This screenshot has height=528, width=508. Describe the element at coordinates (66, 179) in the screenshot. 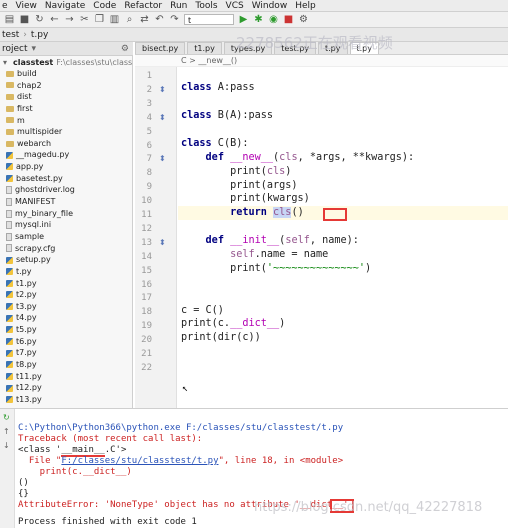

I see `tree-item: basetest.py` at that location.